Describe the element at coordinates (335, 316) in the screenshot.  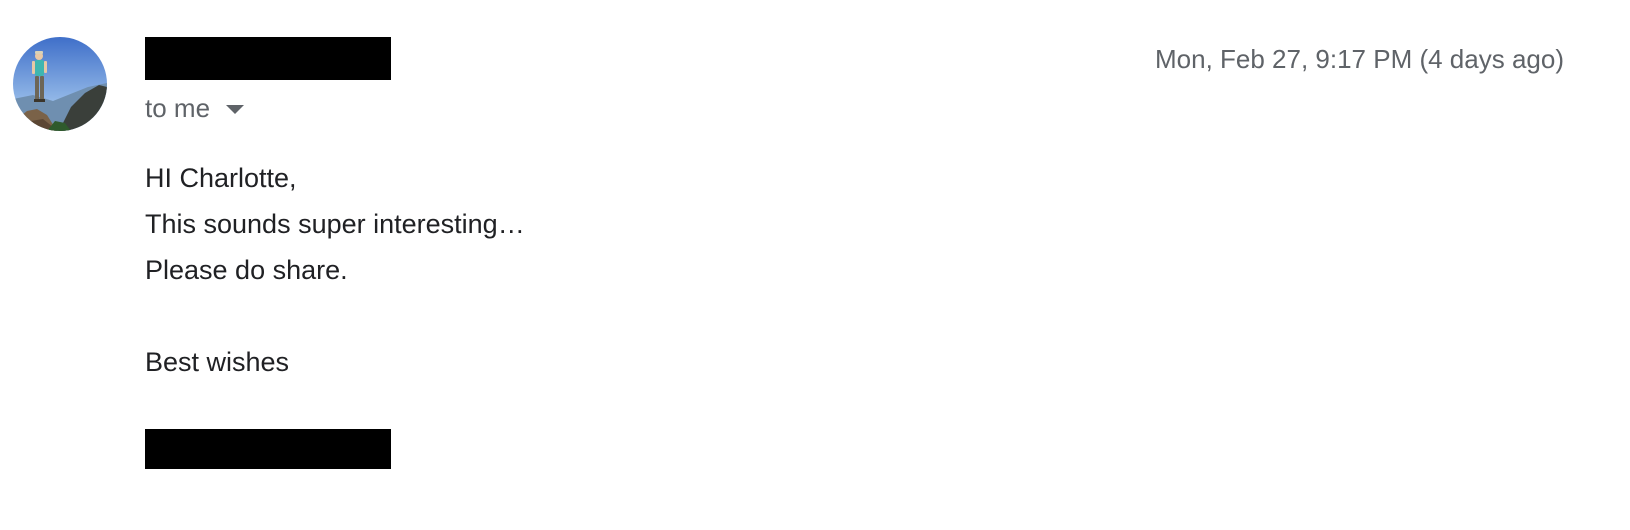
I see `body-spacer` at that location.